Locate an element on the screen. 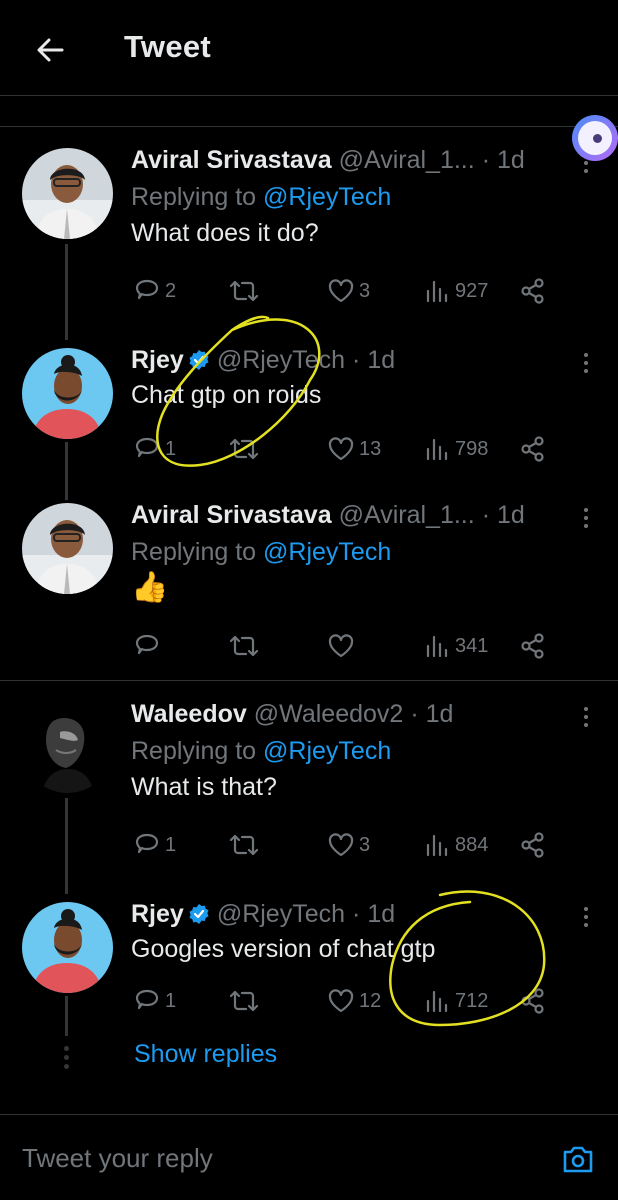  view-count: 341 is located at coordinates (472, 645).